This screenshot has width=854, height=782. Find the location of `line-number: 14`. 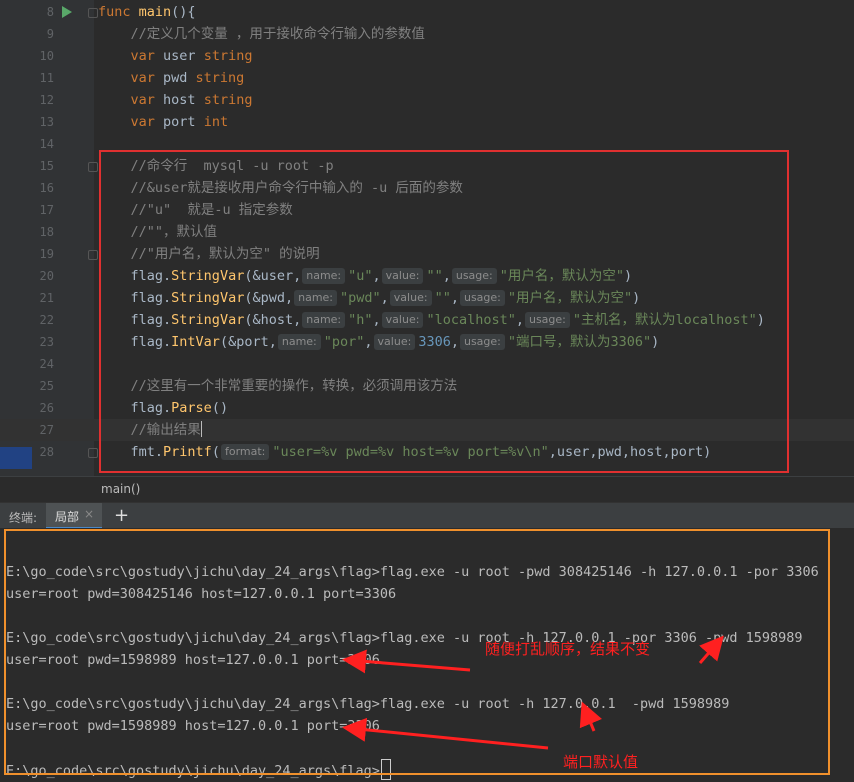

line-number: 14 is located at coordinates (46, 144).